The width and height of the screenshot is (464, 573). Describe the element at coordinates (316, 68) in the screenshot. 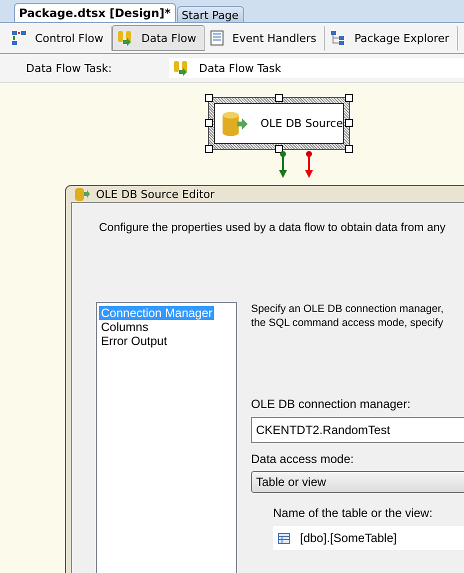

I see `task-select: Data Flow Task` at that location.